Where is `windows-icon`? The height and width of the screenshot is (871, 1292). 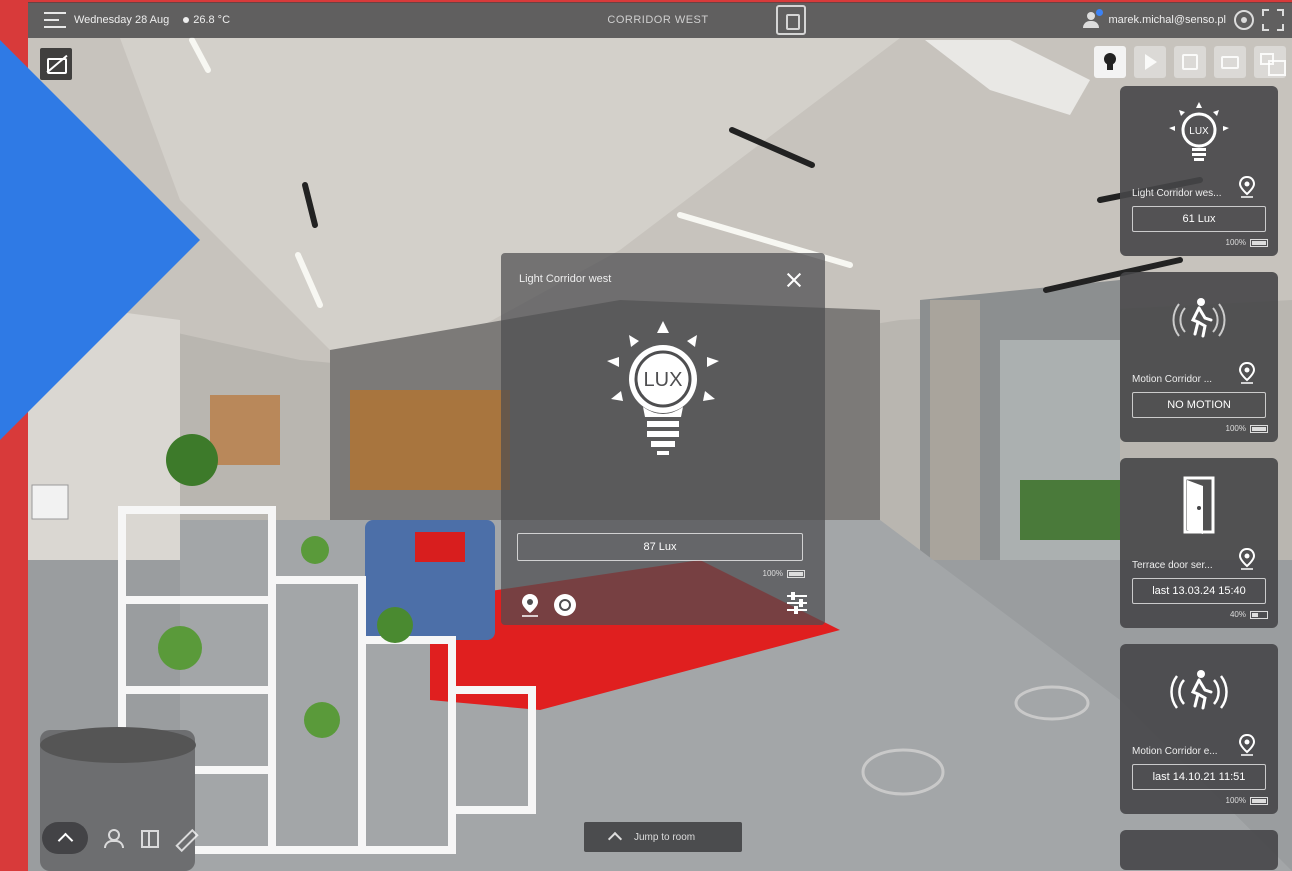
windows-icon is located at coordinates (1270, 62).